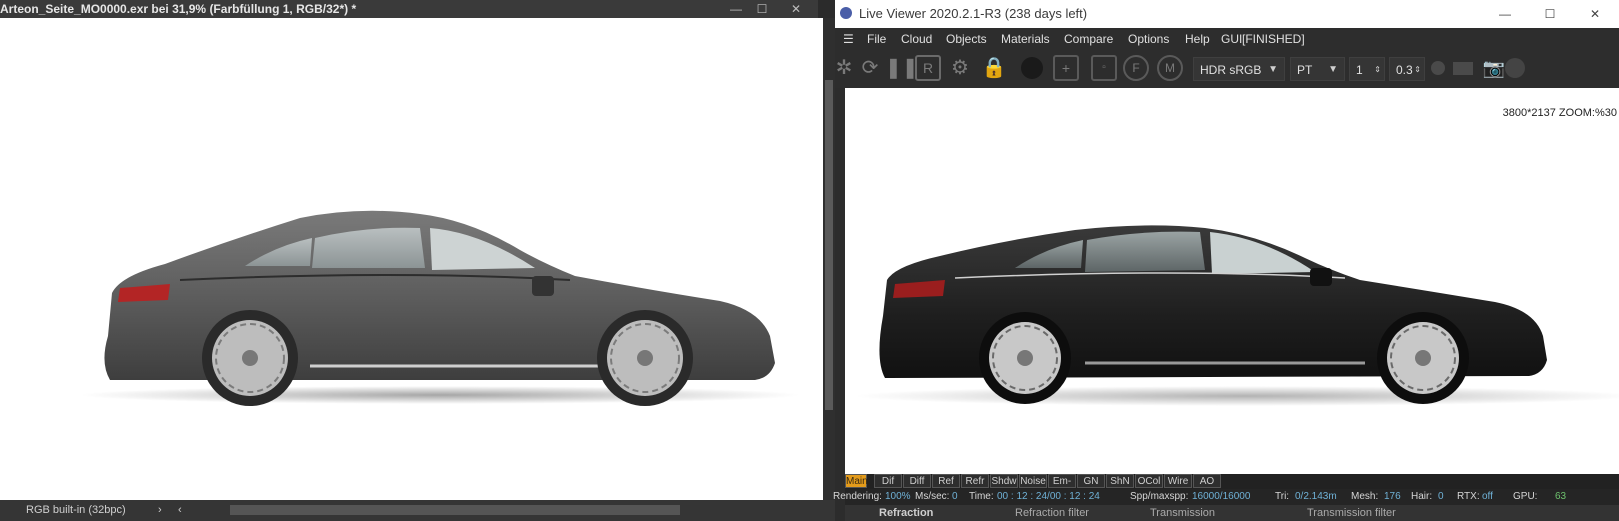 This screenshot has width=1619, height=521. I want to click on gear-icon: ⚙, so click(960, 68).